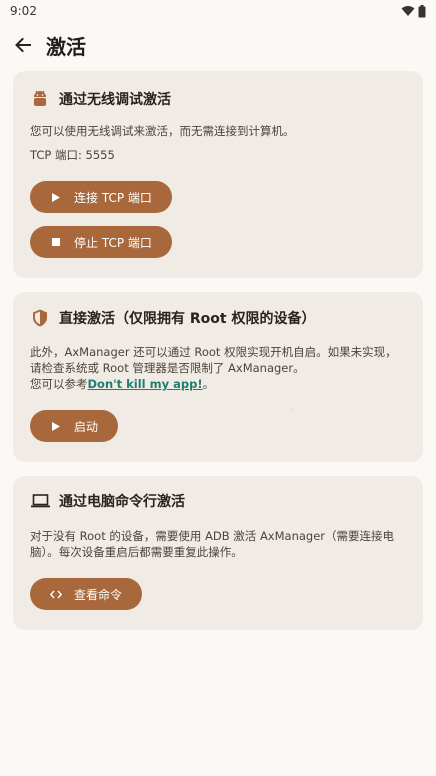 The height and width of the screenshot is (776, 436). What do you see at coordinates (56, 594) in the screenshot?
I see `code-icon` at bounding box center [56, 594].